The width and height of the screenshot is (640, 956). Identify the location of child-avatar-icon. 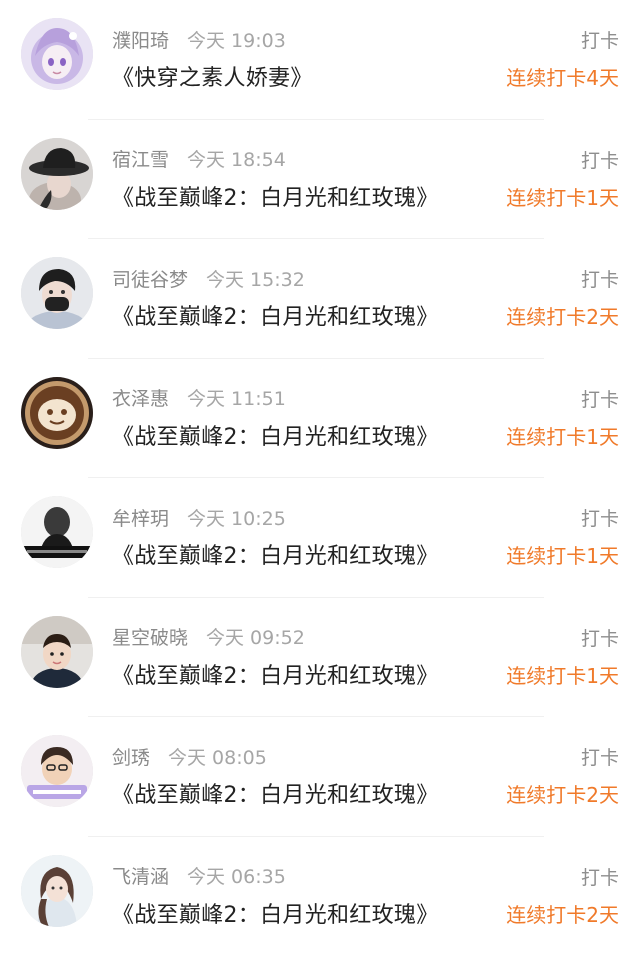
(57, 652).